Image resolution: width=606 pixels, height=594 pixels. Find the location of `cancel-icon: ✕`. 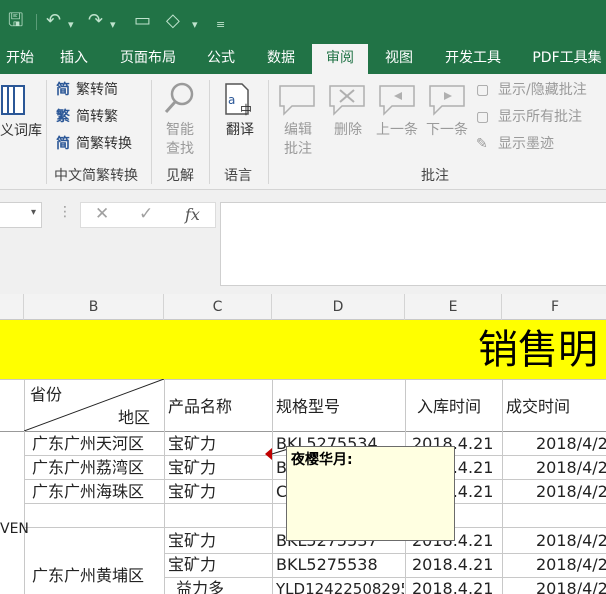

cancel-icon: ✕ is located at coordinates (102, 214).